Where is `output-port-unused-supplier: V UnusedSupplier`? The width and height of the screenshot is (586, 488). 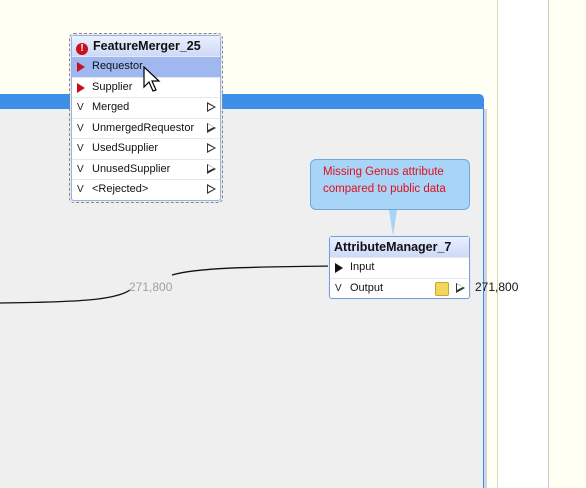
output-port-unused-supplier: V UnusedSupplier is located at coordinates (146, 169).